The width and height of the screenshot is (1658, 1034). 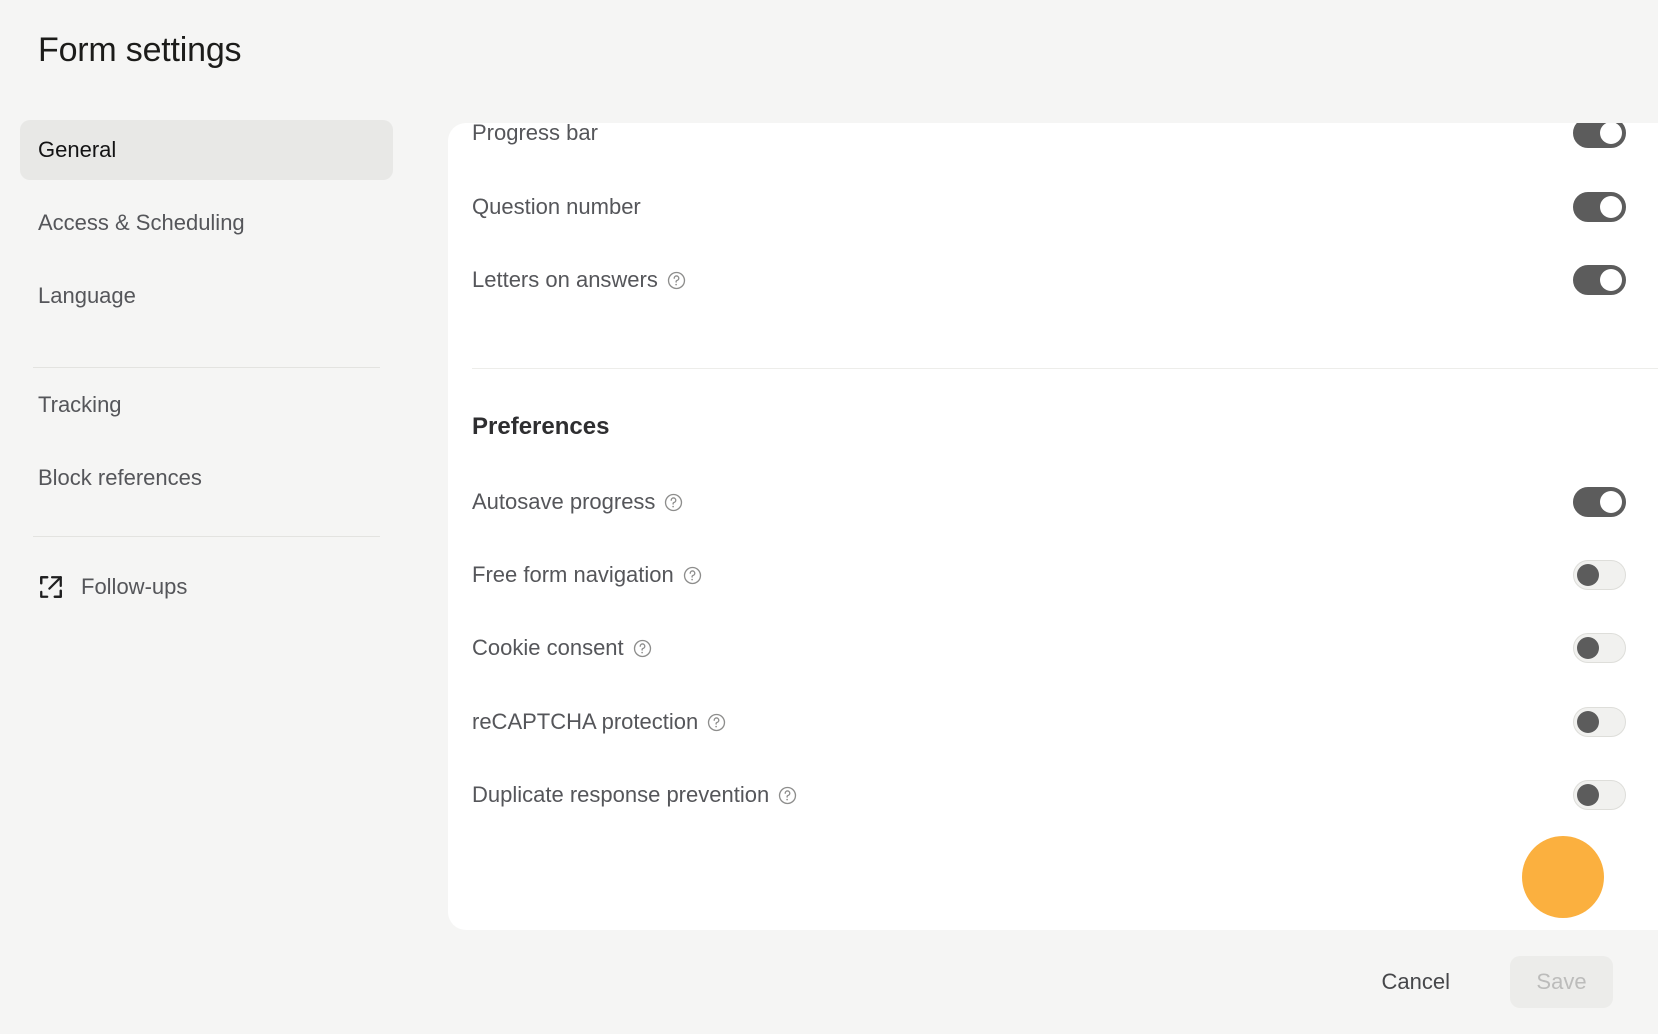 What do you see at coordinates (1599, 648) in the screenshot?
I see `toggle-cookie-consent` at bounding box center [1599, 648].